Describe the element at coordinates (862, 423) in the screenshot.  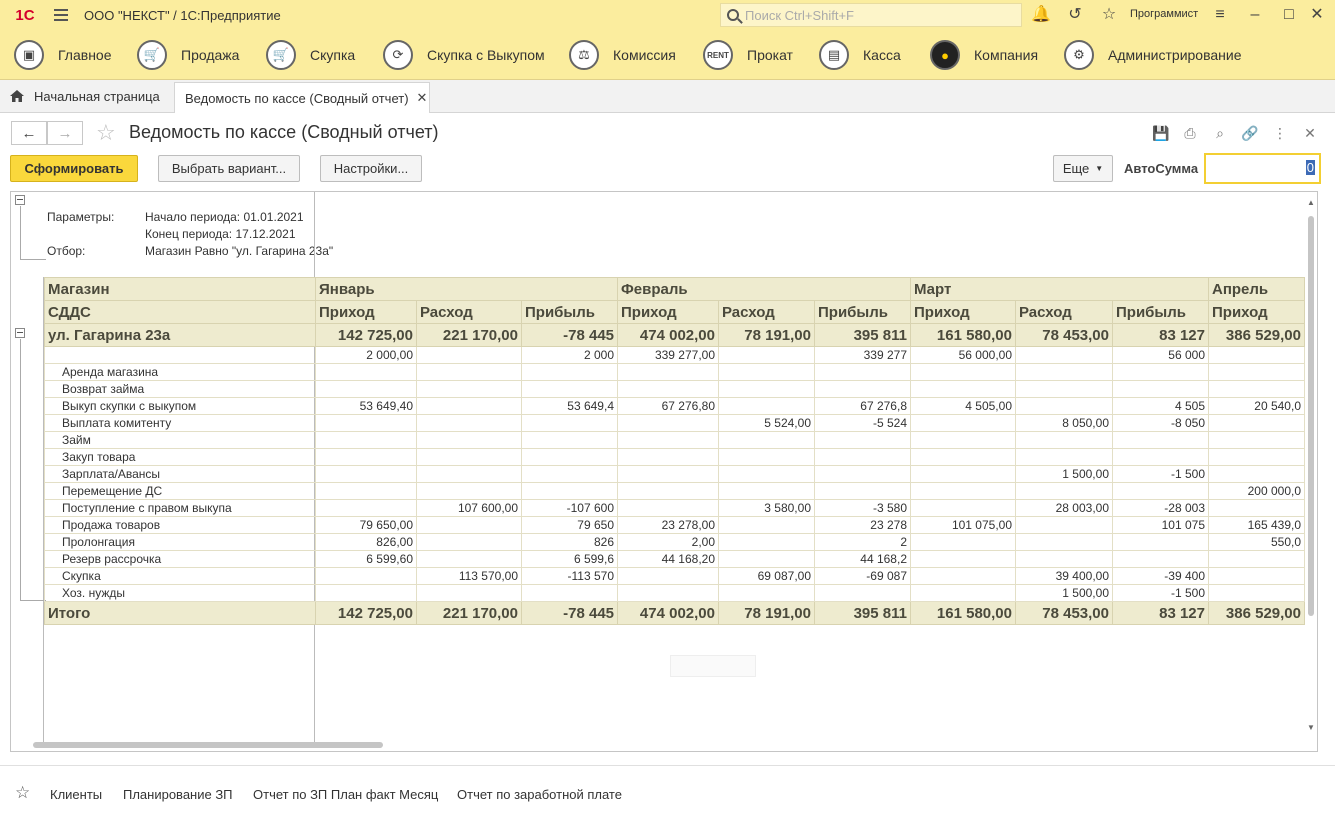
I see `row-cell: -5 524` at that location.